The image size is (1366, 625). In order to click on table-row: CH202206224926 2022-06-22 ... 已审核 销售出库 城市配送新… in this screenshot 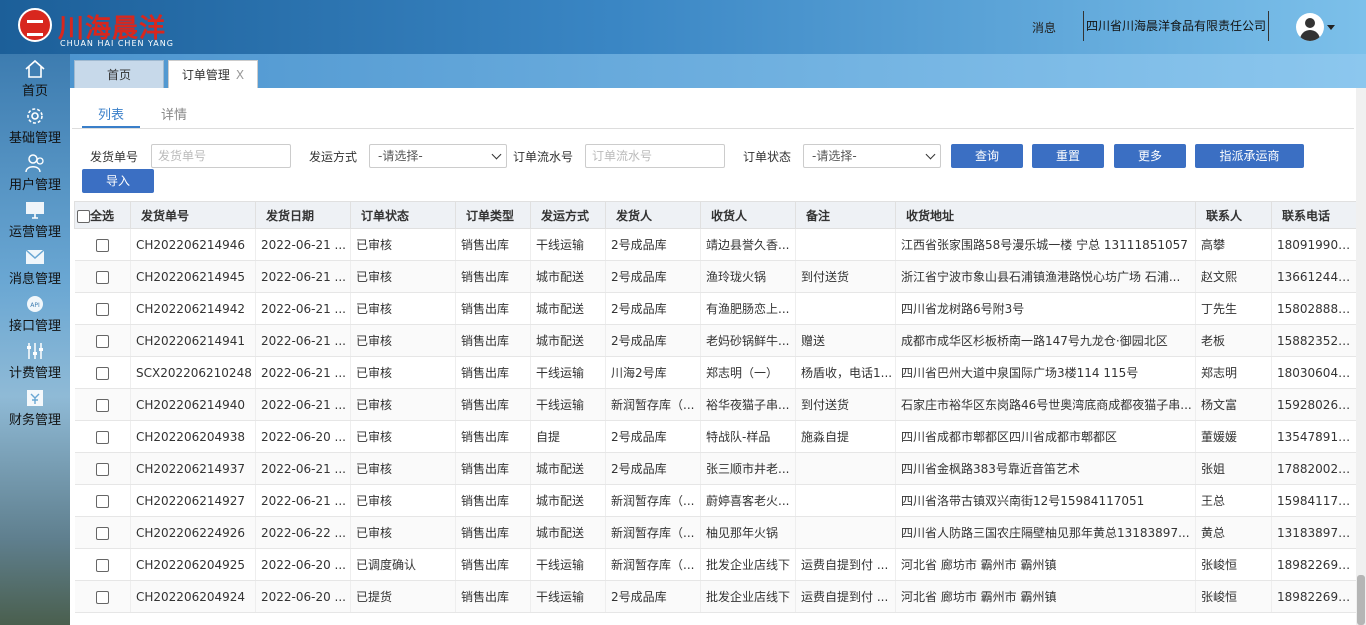, I will do `click(715, 532)`.